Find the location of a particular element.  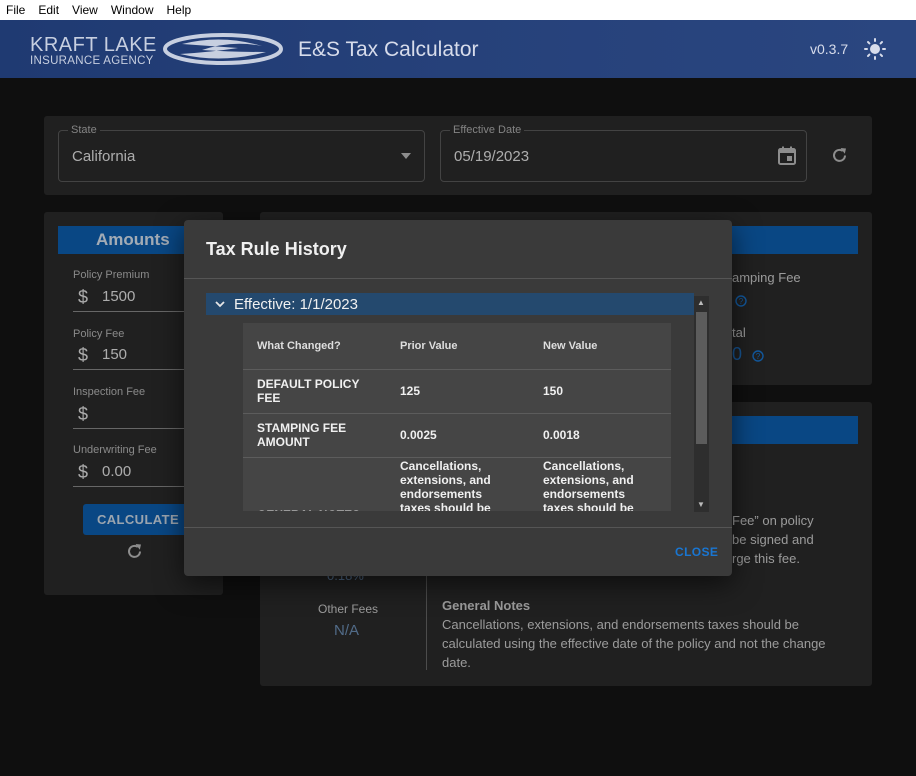

menu-help: Help is located at coordinates (179, 10).